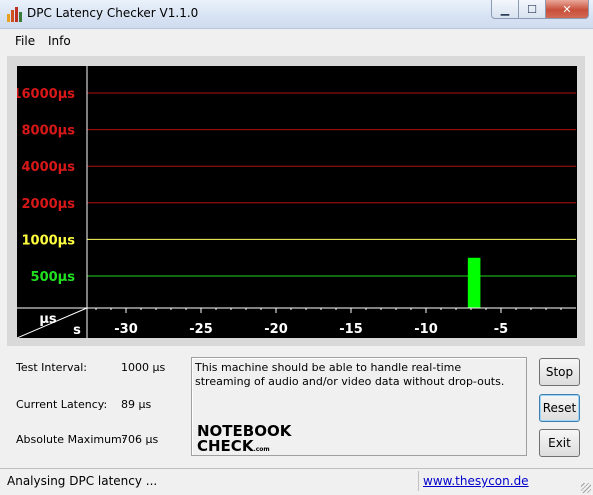  I want to click on title-bar: DPC Latency Checker V1.1.0 ▁ ☐ ✕, so click(296, 14).